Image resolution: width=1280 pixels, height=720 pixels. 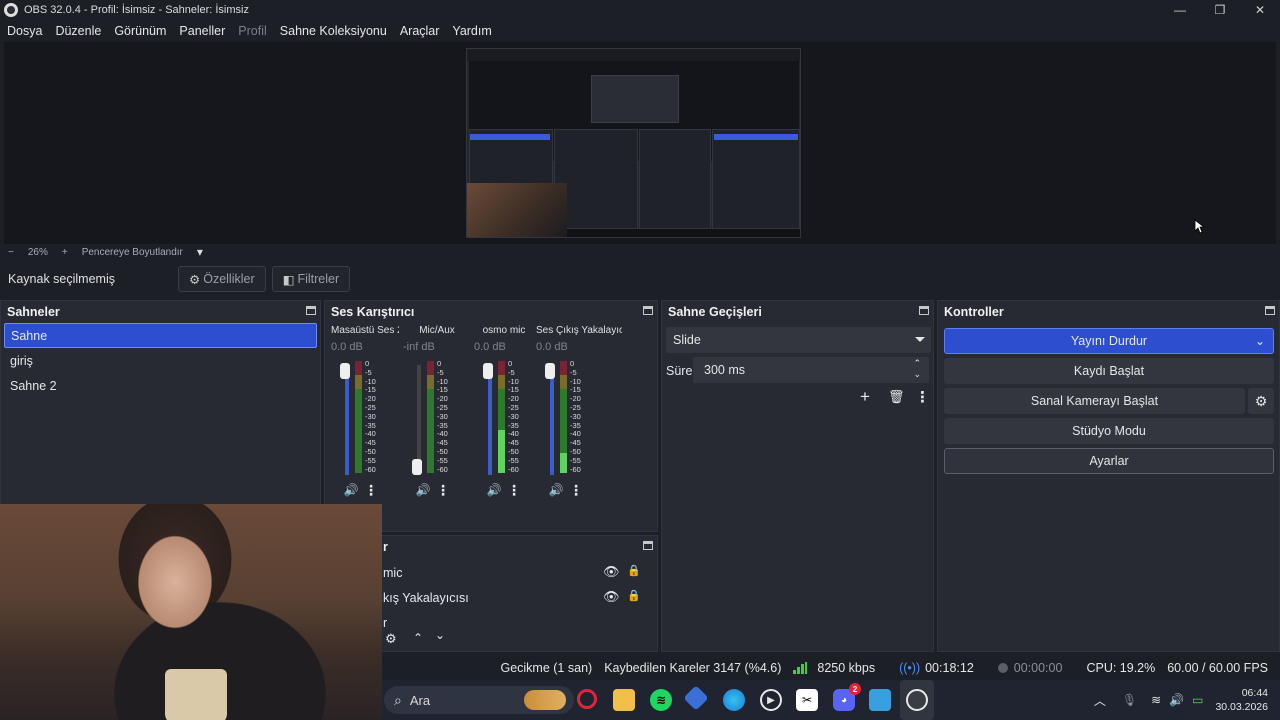 I want to click on menu-docks: Paneller, so click(x=201, y=31).